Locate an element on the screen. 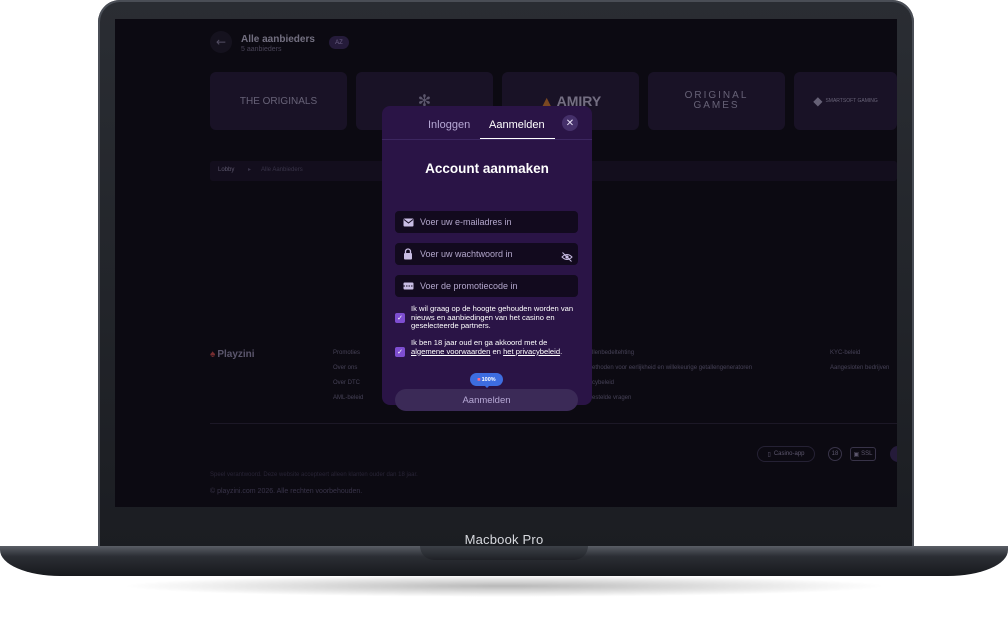  eye-off-icon is located at coordinates (567, 255).